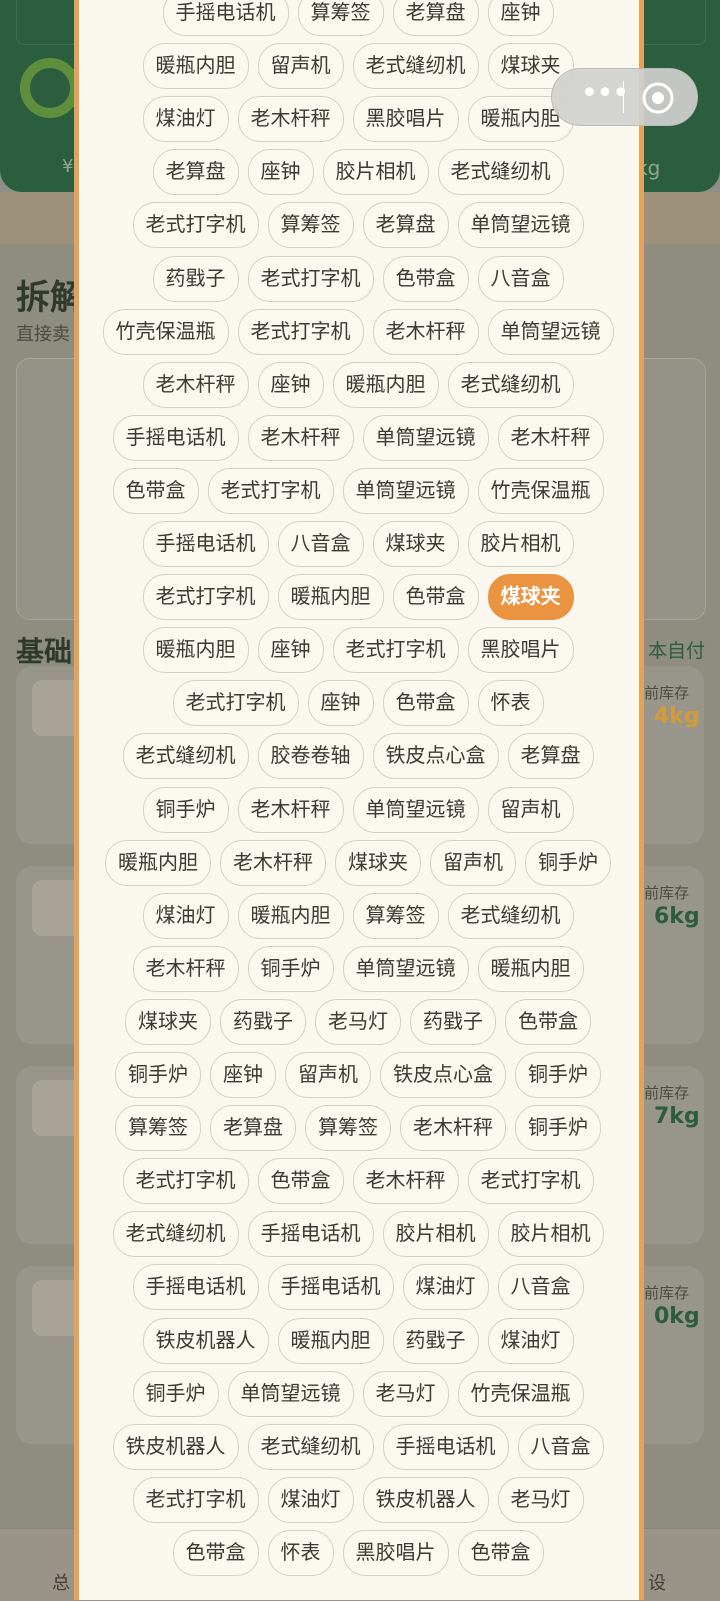 This screenshot has height=1601, width=720. Describe the element at coordinates (604, 97) in the screenshot. I see `more-icon: •••` at that location.